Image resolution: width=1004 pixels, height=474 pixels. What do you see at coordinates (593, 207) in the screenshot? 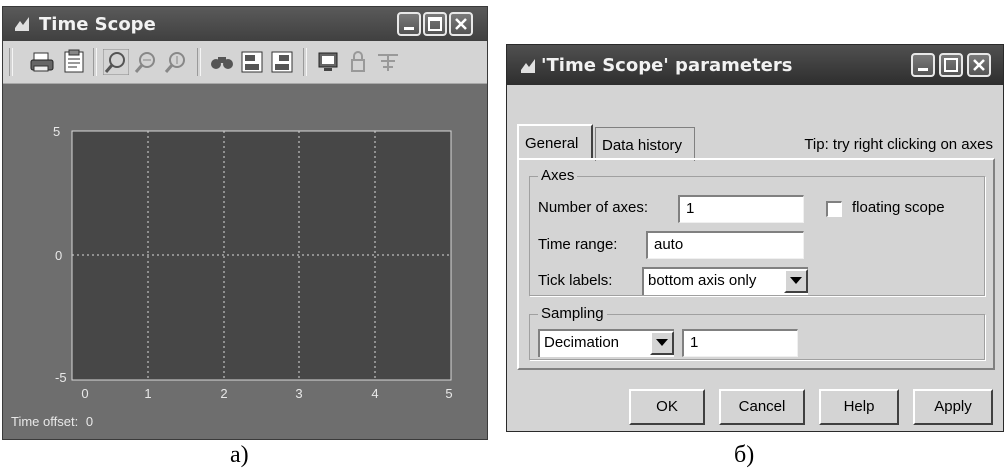
I see `number-of-axes-label: Number of axes:` at bounding box center [593, 207].